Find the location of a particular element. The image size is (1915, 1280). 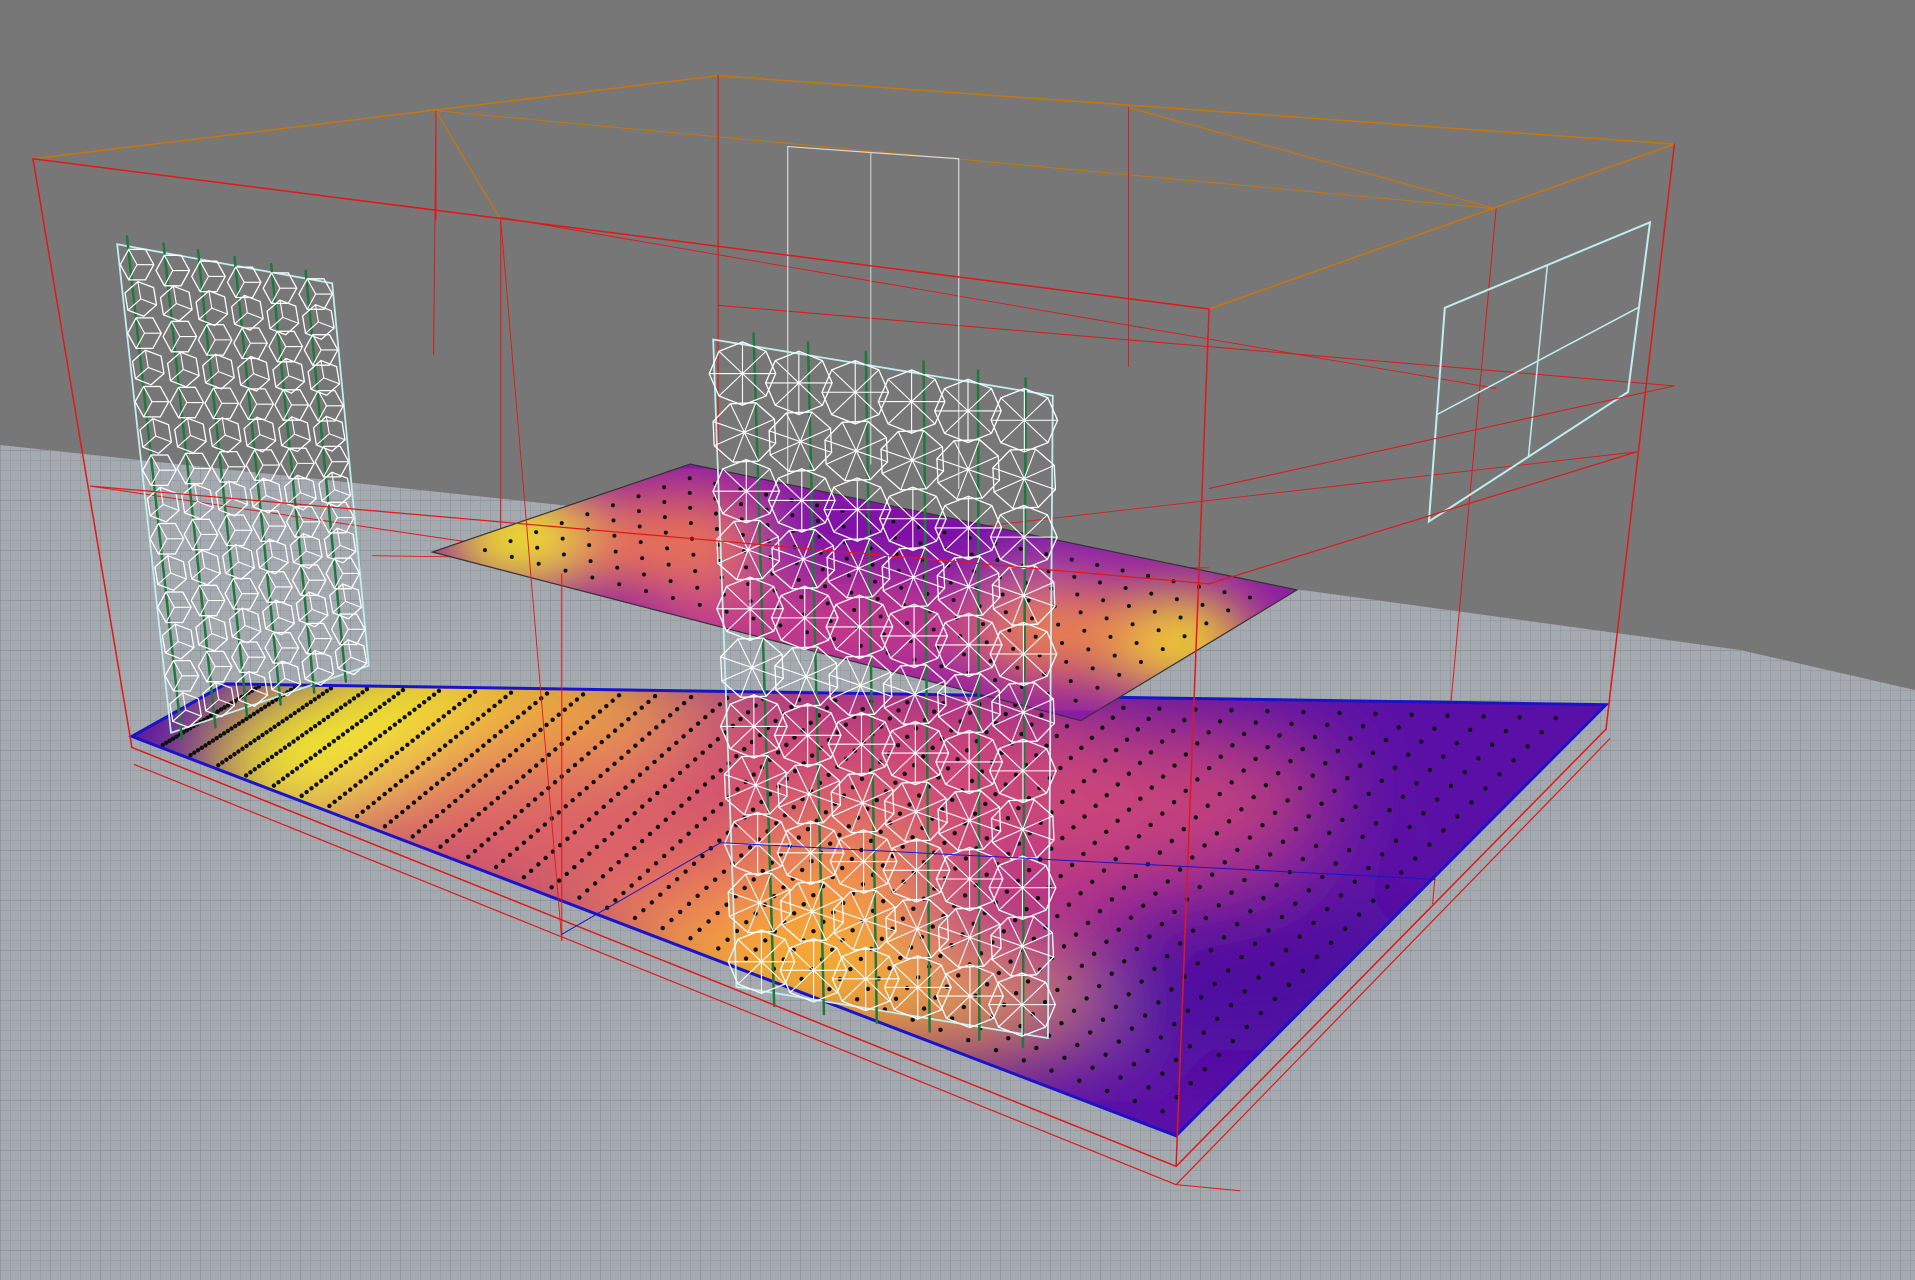

top-front-edge is located at coordinates (621, 234).